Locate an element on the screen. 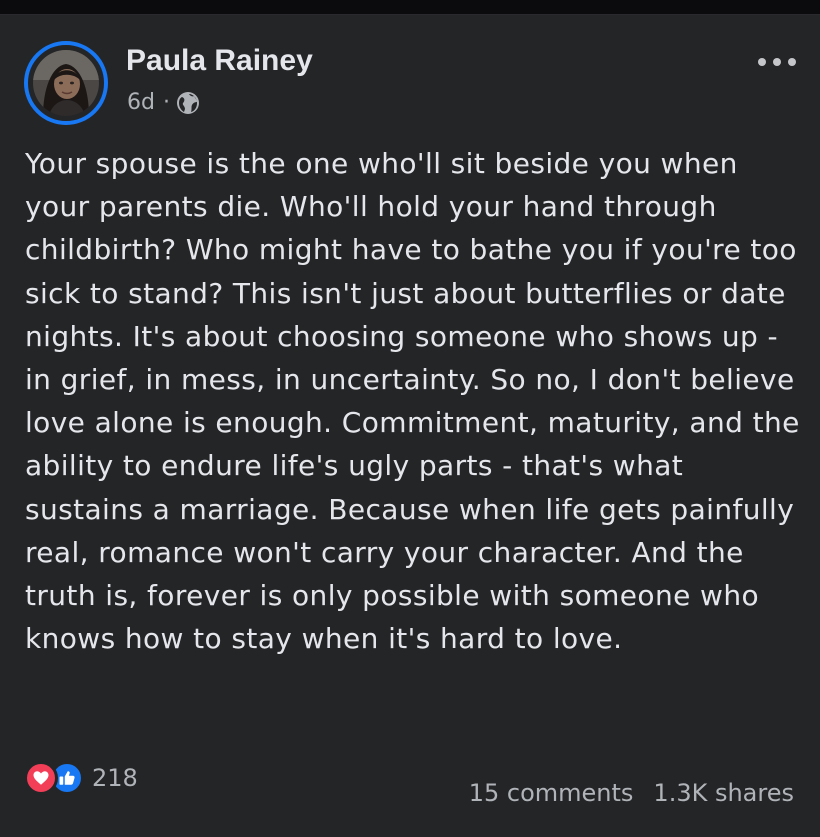 Image resolution: width=820 pixels, height=837 pixels. story-ring is located at coordinates (66, 83).